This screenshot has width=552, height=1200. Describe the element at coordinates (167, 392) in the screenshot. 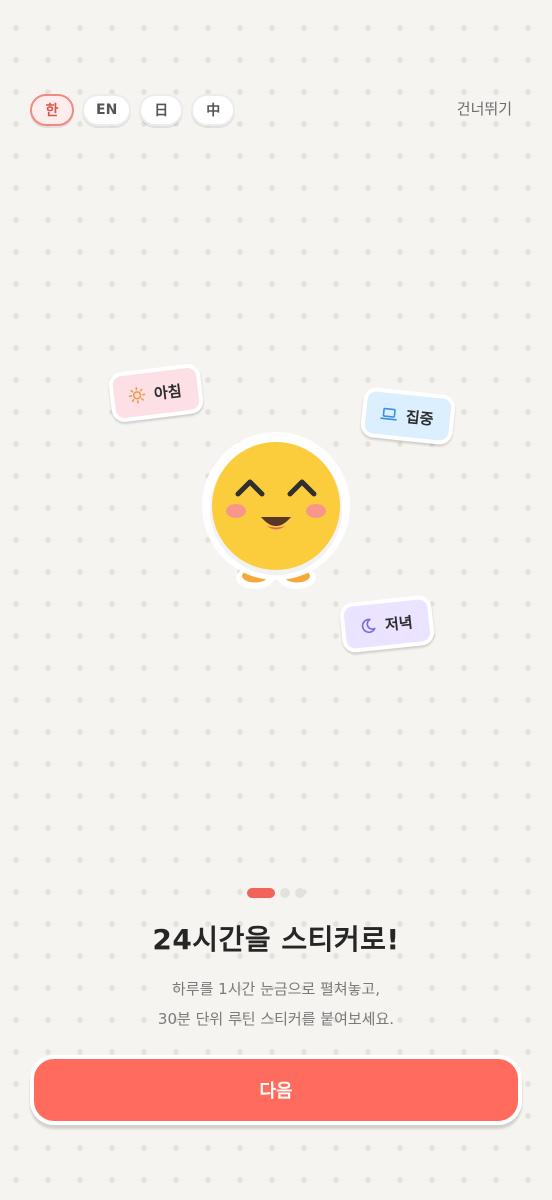

I see `sticker-morning-label: 아침` at that location.